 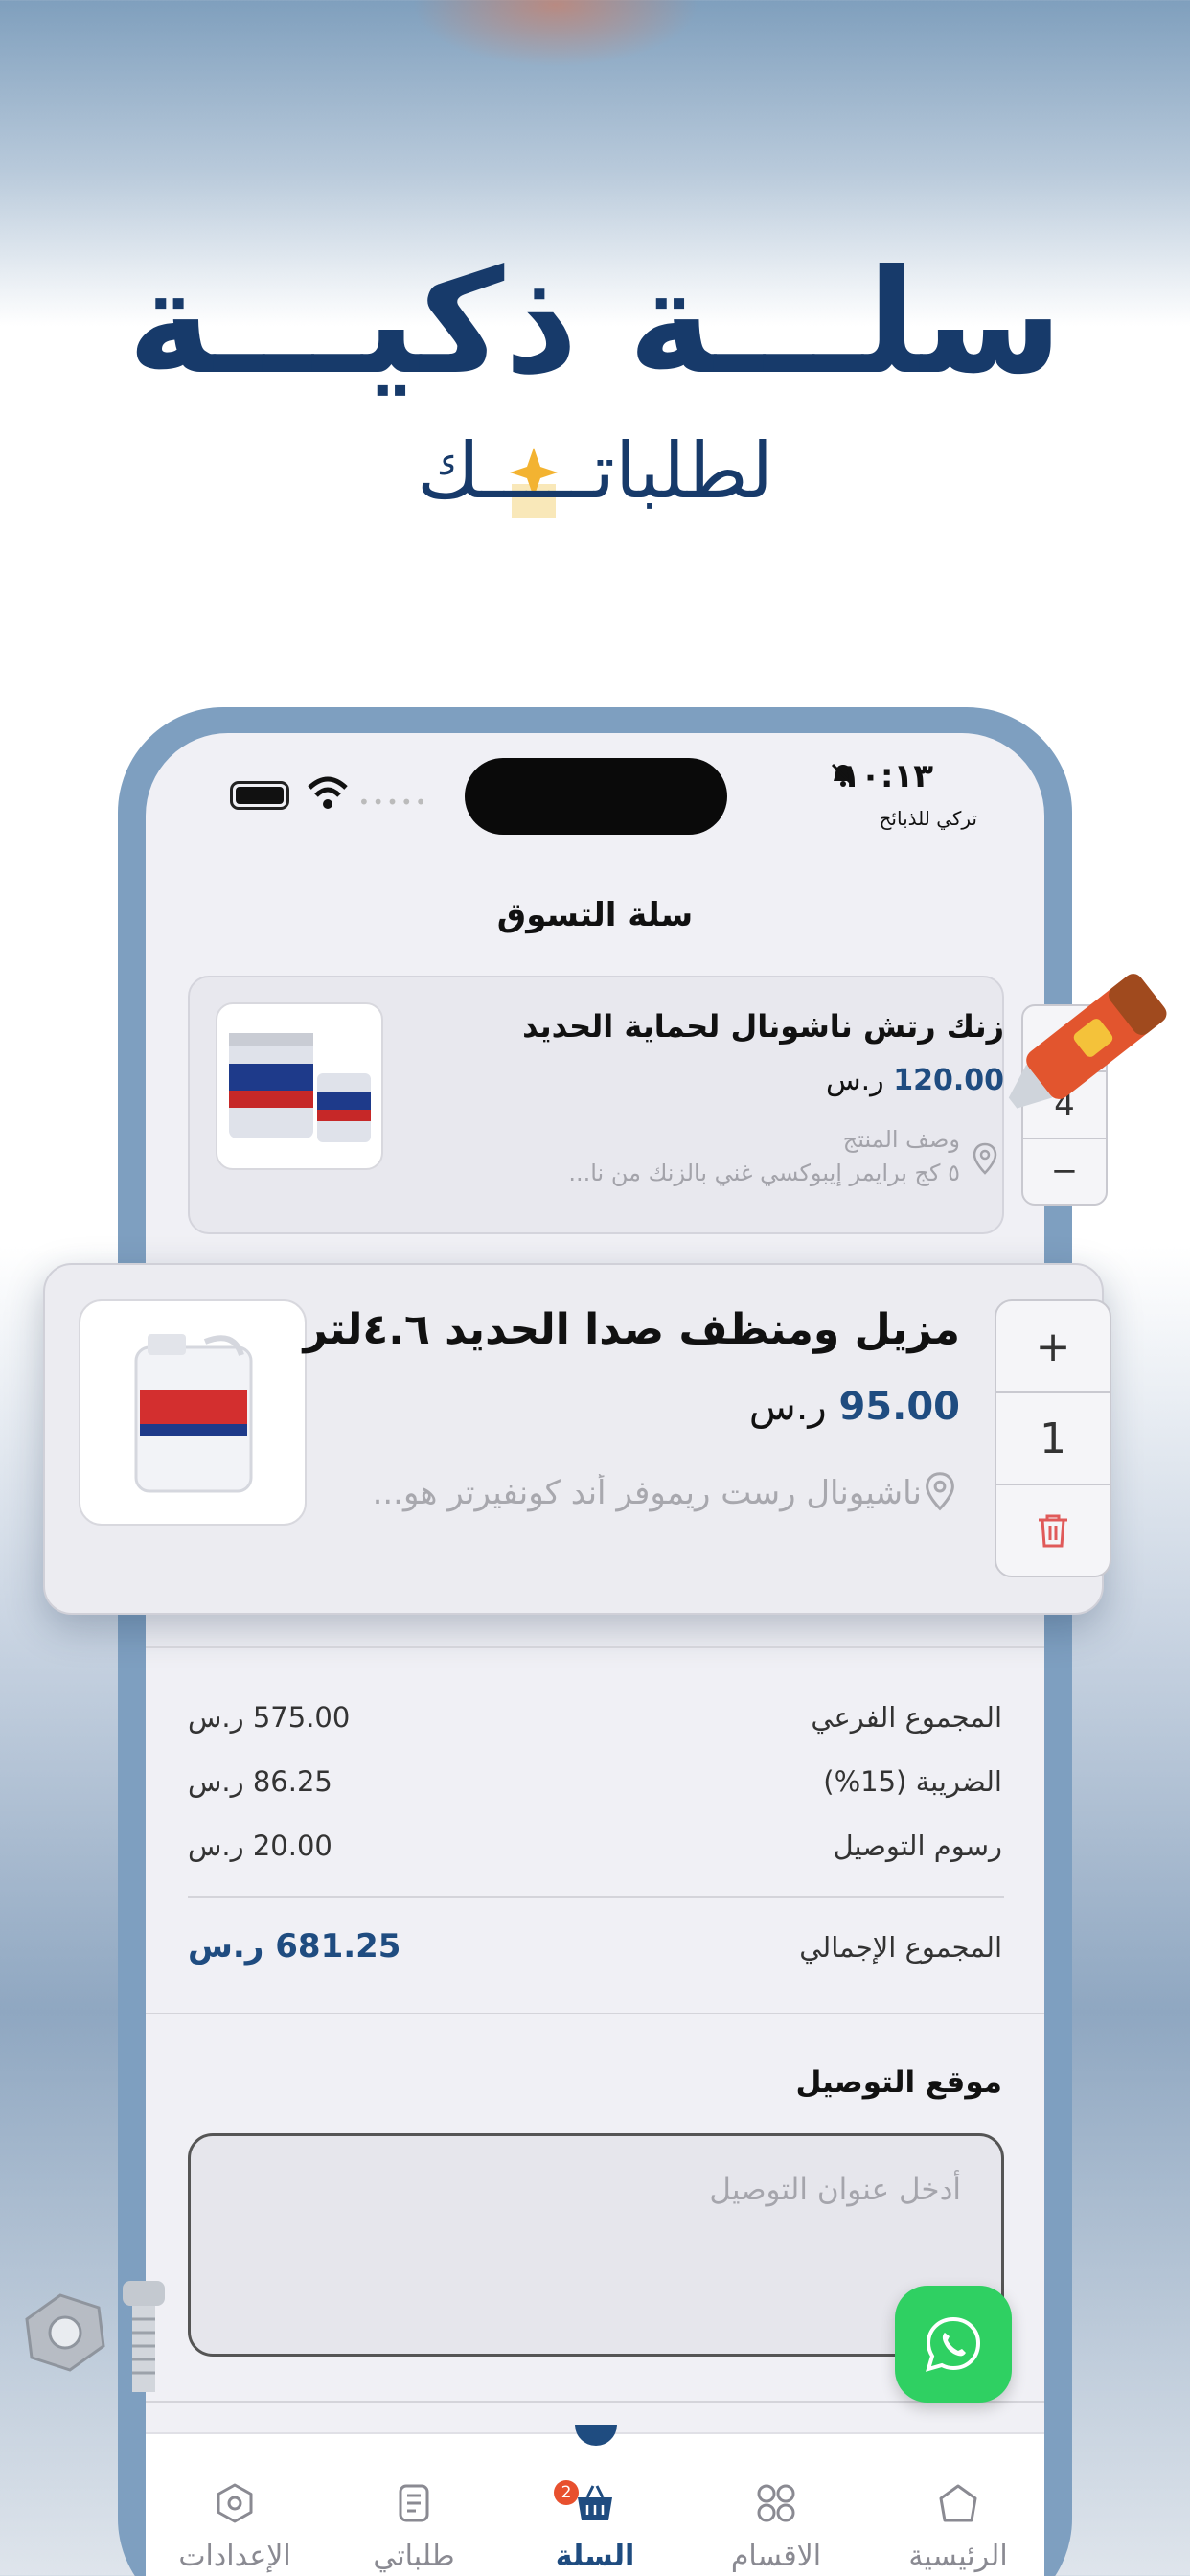 I want to click on delivery-address-input: أدخل عنوان التوصيل, so click(x=596, y=2245).